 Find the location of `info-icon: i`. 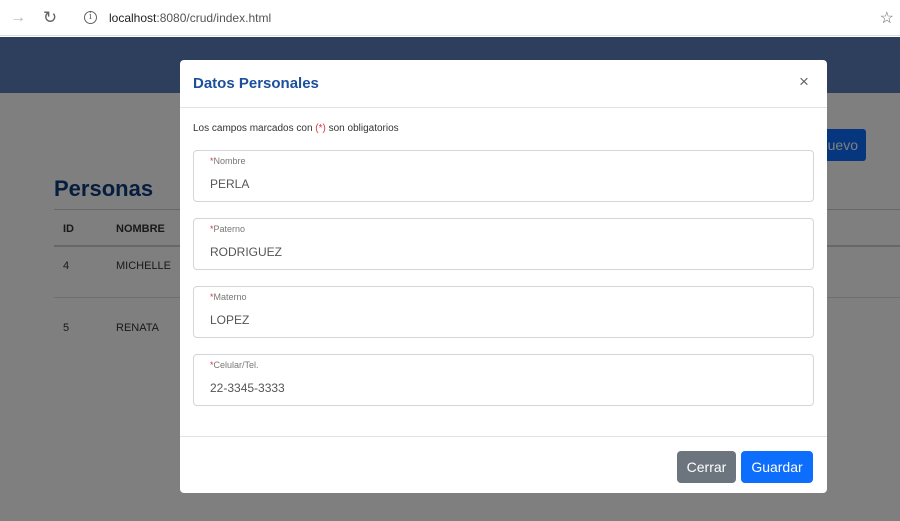

info-icon: i is located at coordinates (90, 17).